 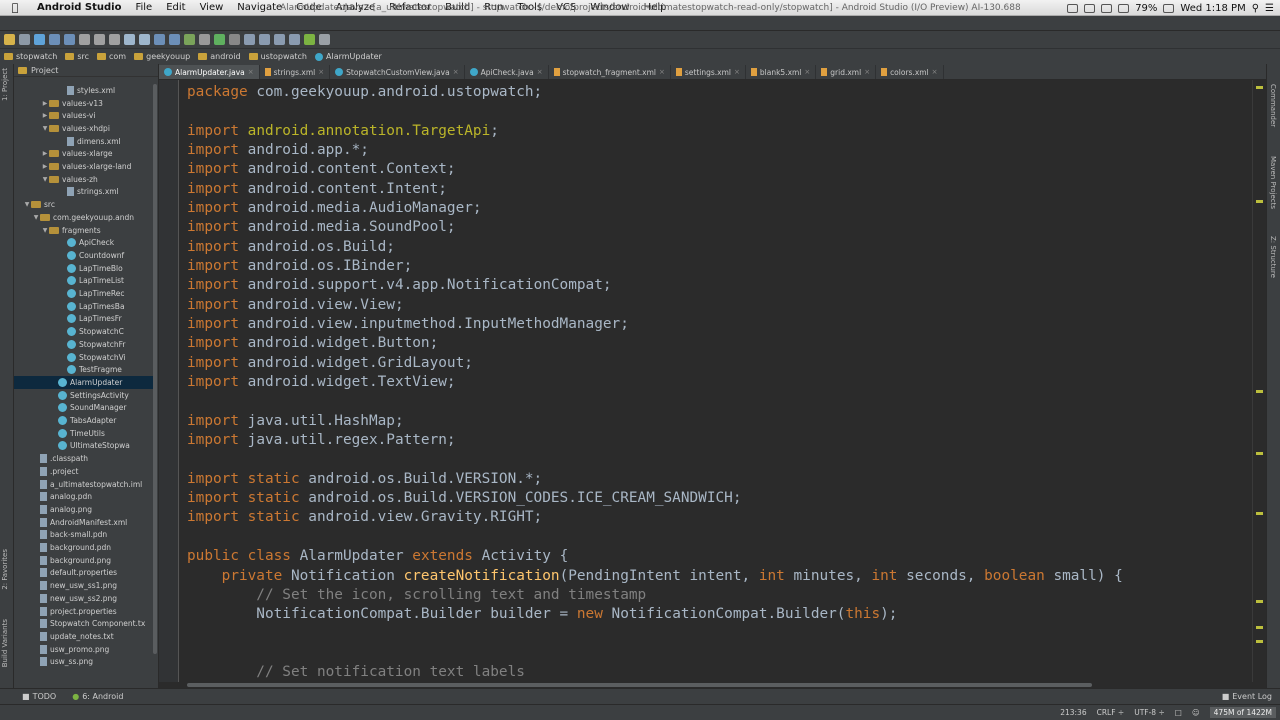 What do you see at coordinates (5, 643) in the screenshot?
I see `build-variants-tool-tab: Build Variants` at bounding box center [5, 643].